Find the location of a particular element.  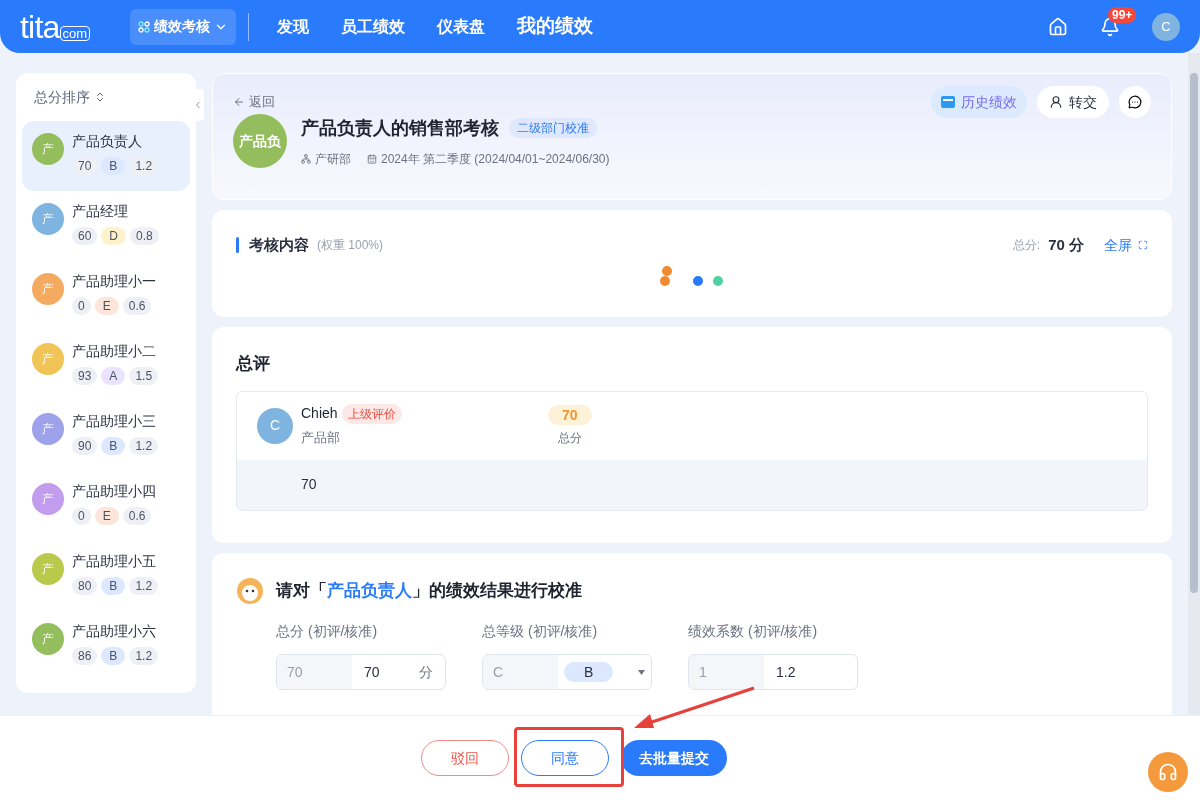

nav-tab: 员工绩效 is located at coordinates (373, 26).